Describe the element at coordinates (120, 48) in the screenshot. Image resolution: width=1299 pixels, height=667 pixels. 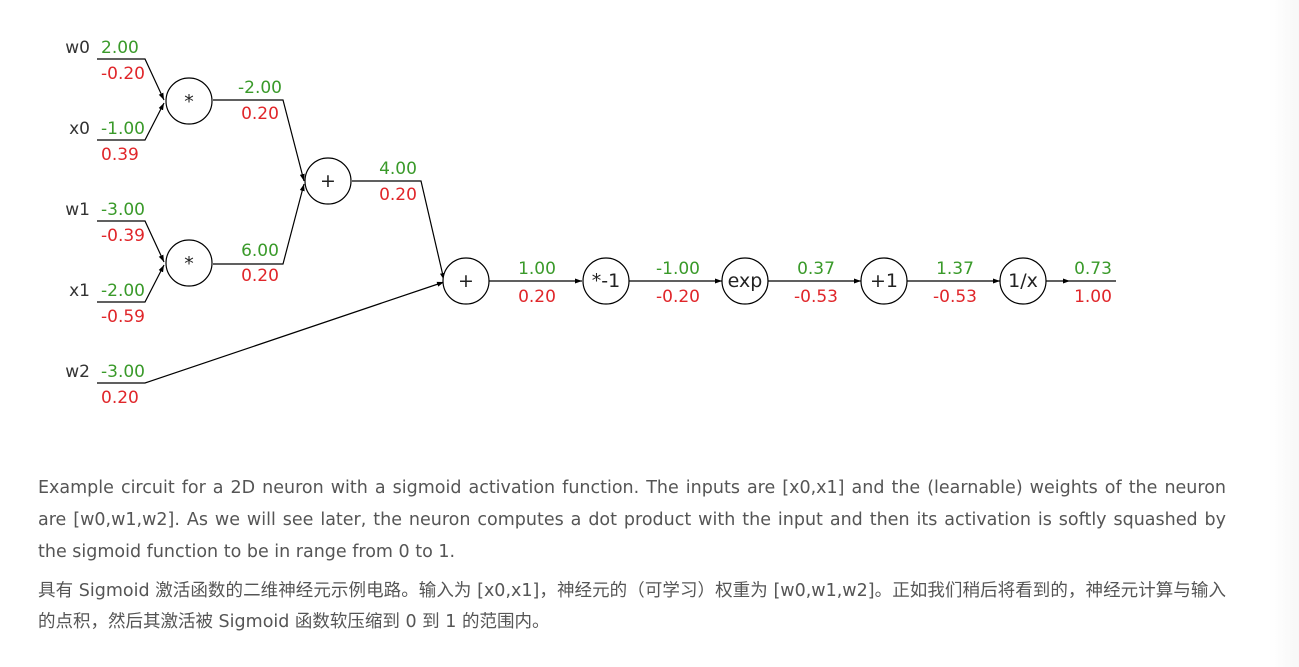
I see `input-w0-forward: 2.00` at that location.